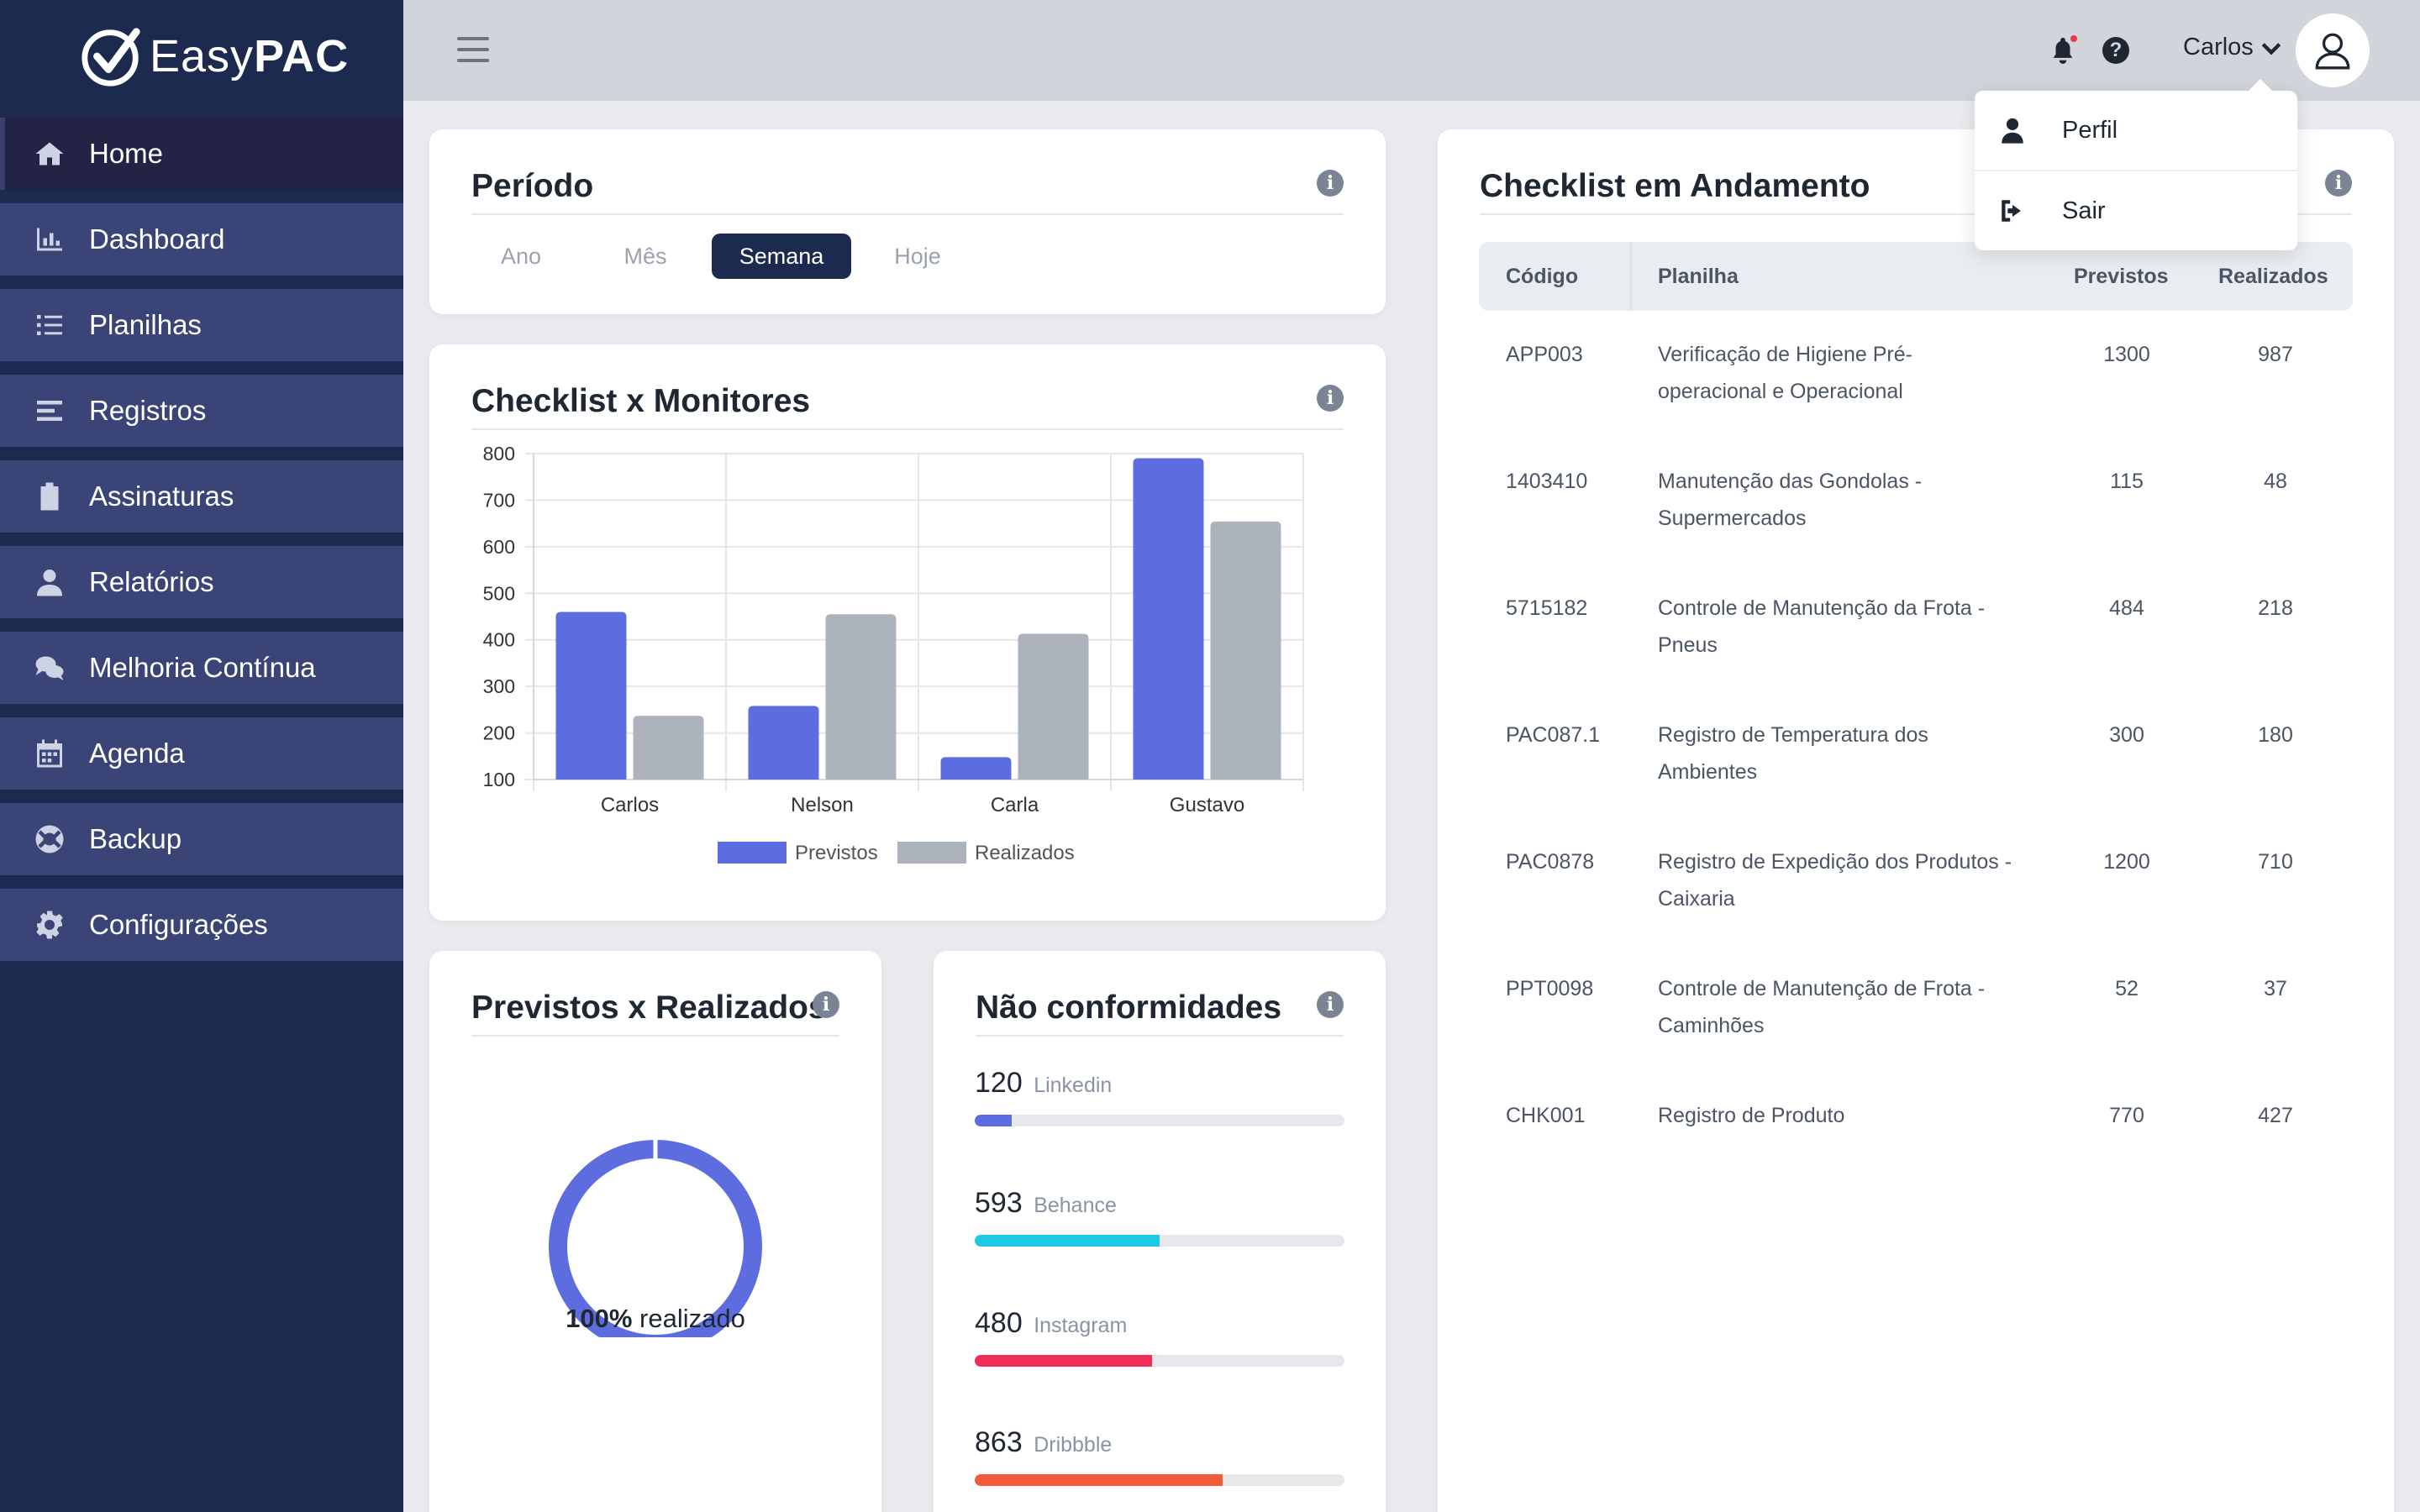  I want to click on column-header-realizados: Realizados, so click(2273, 276).